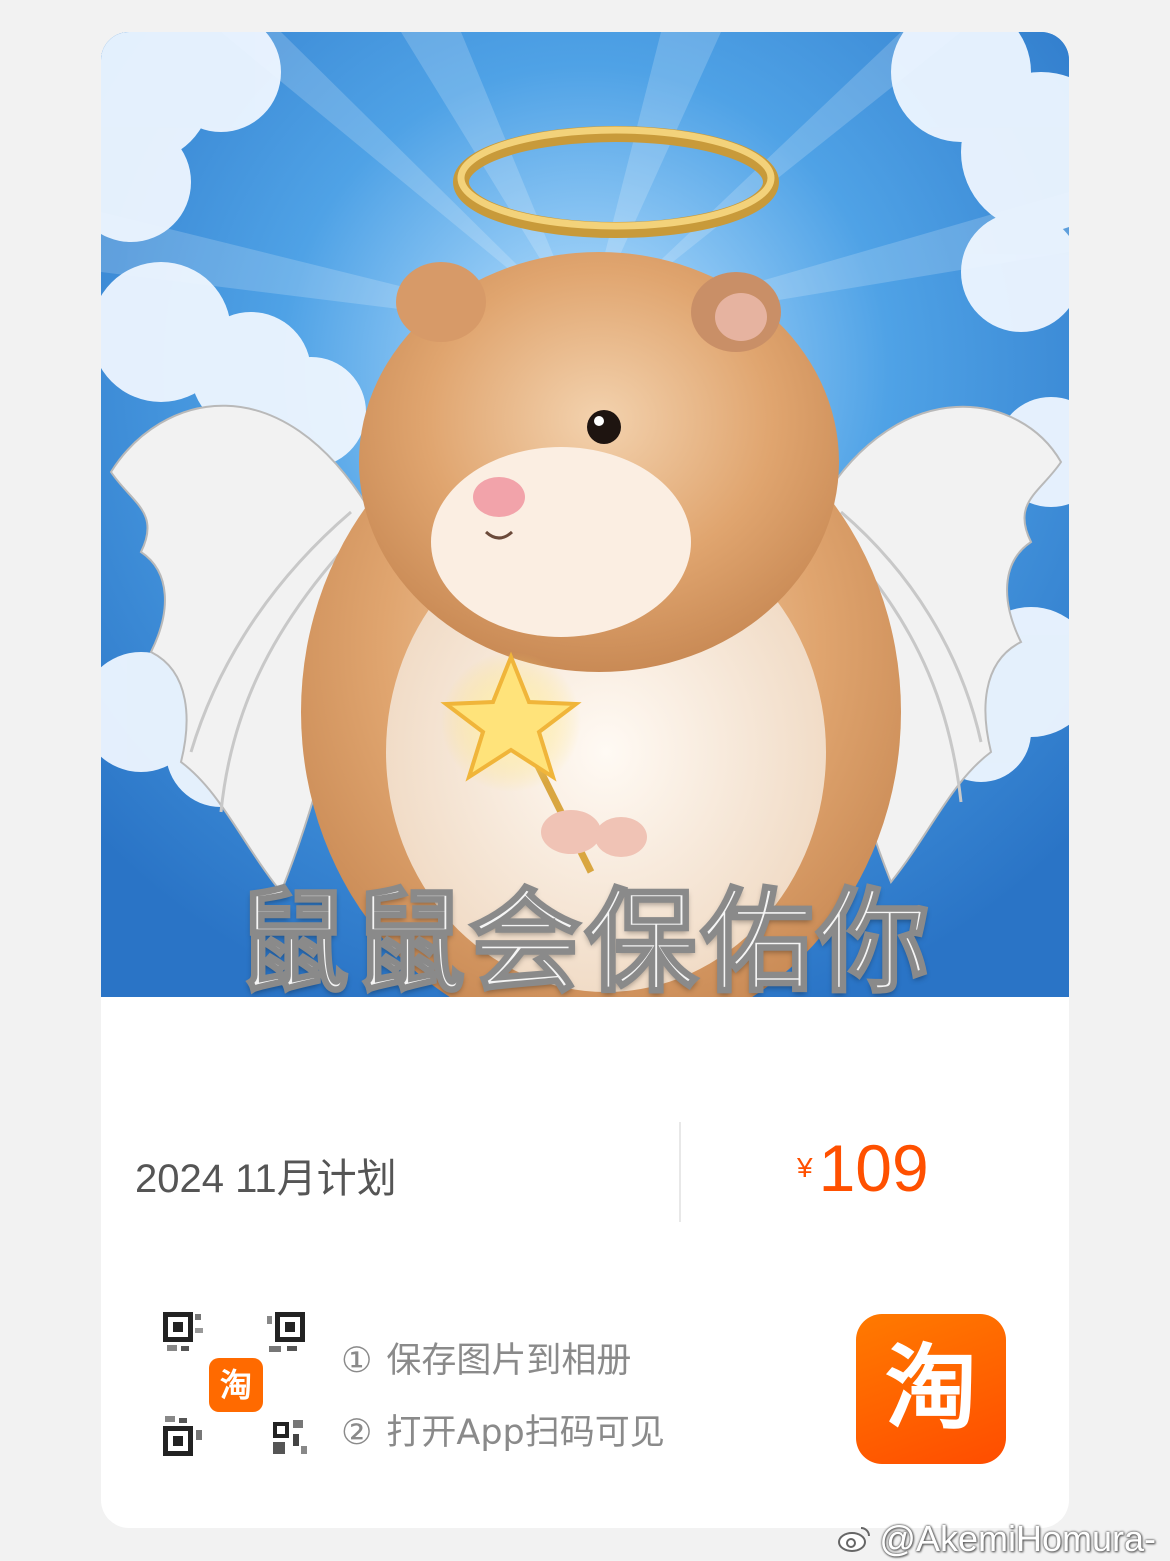 Image resolution: width=1170 pixels, height=1561 pixels. I want to click on price-amount: 109, so click(873, 1168).